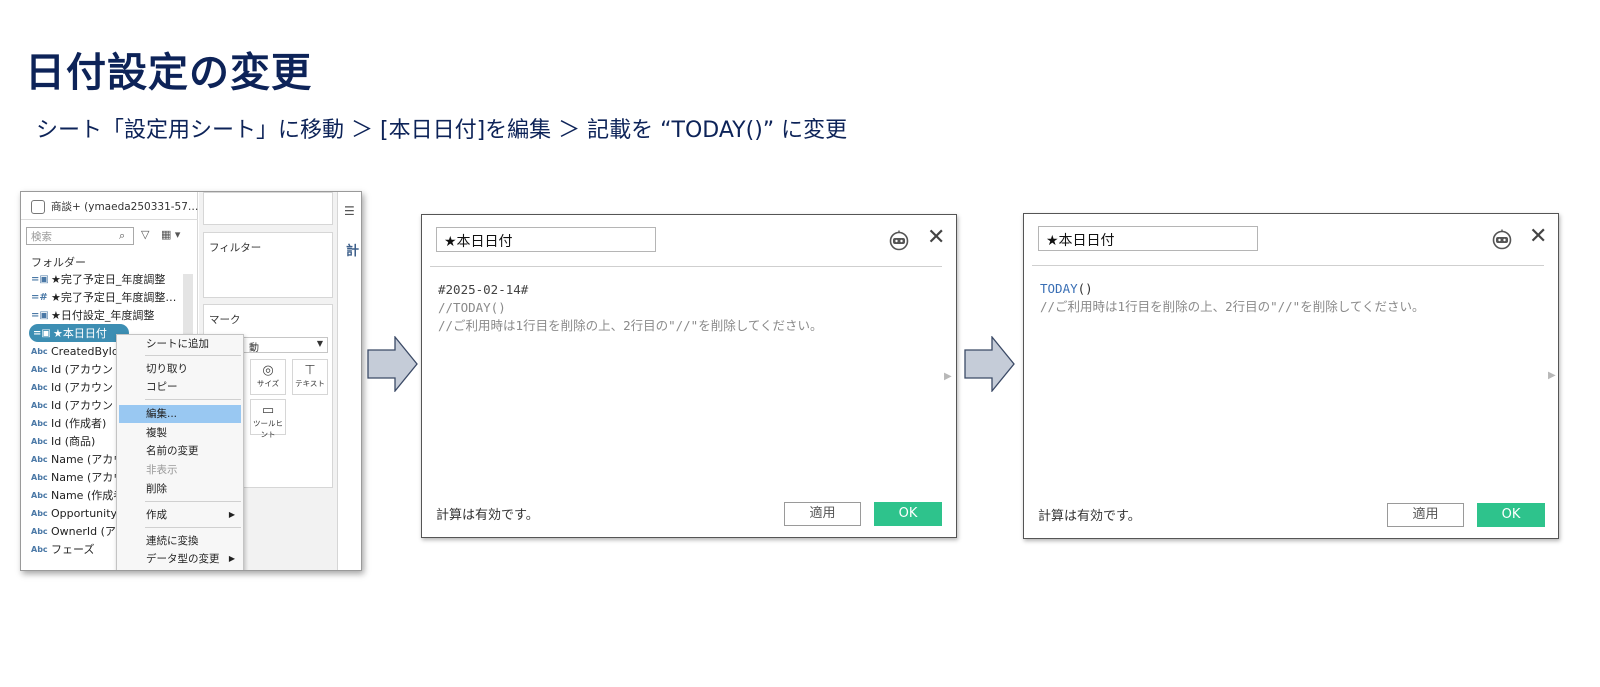 The width and height of the screenshot is (1600, 687). Describe the element at coordinates (1085, 288) in the screenshot. I see `code-paren: ()` at that location.